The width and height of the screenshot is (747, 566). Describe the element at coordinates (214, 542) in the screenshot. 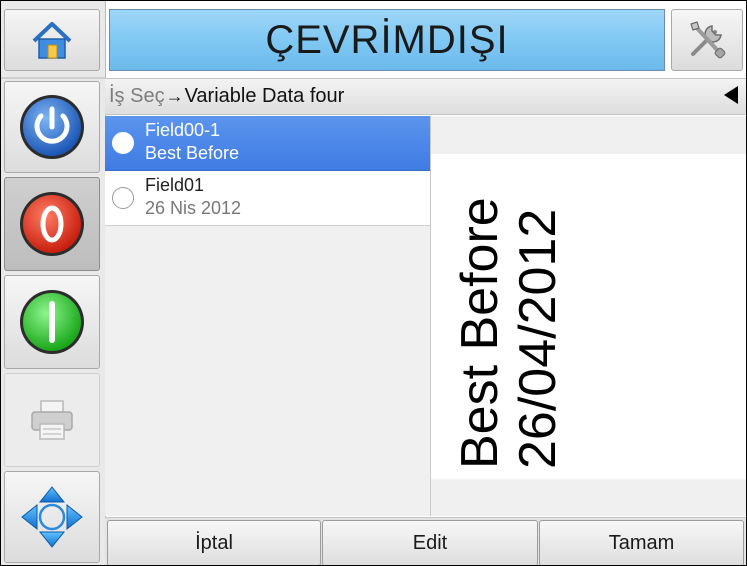

I see `cancel-button: İptal` at that location.